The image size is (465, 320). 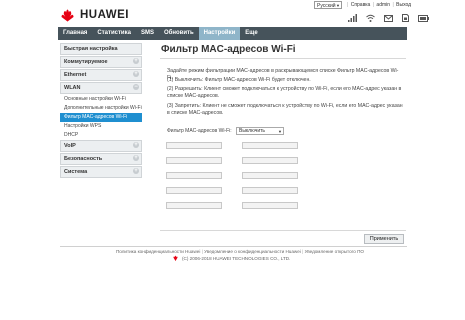 What do you see at coordinates (101, 117) in the screenshot?
I see `sidebar-item-mac-filter: Фильтр MAC-адресов Wi-Fi` at bounding box center [101, 117].